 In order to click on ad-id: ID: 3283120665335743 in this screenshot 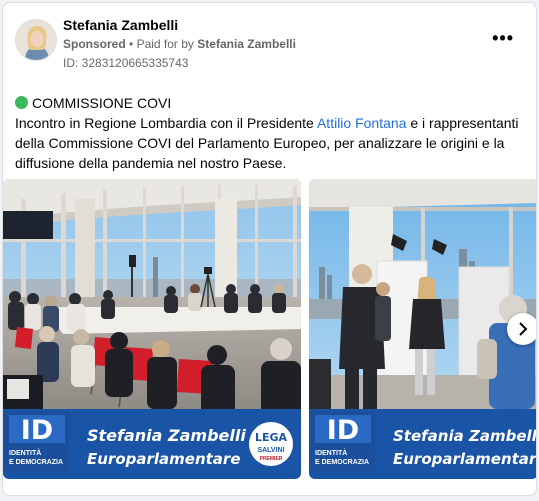, I will do `click(126, 63)`.